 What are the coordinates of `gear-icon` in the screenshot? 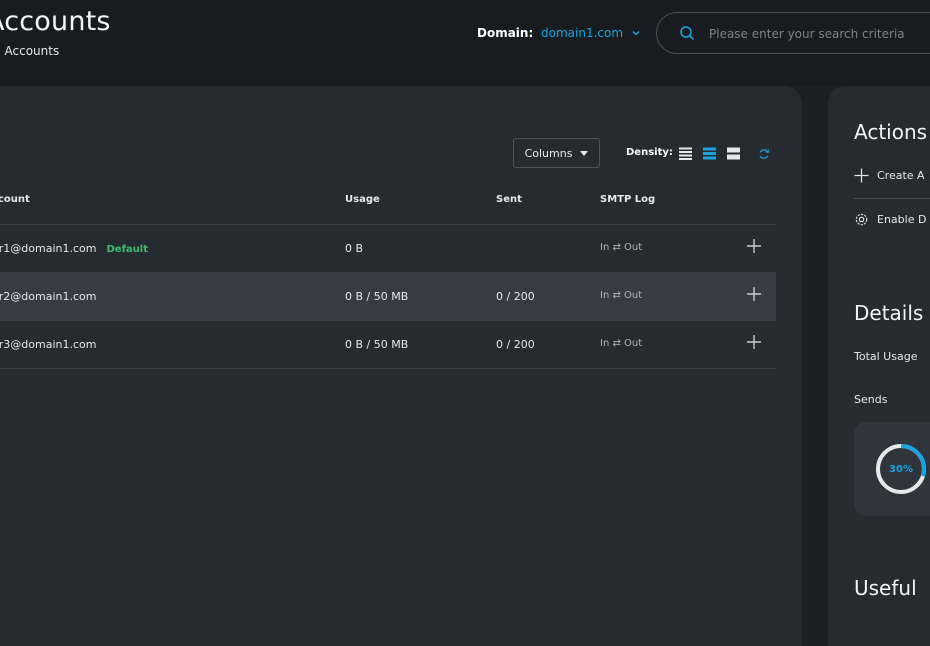 It's located at (861, 219).